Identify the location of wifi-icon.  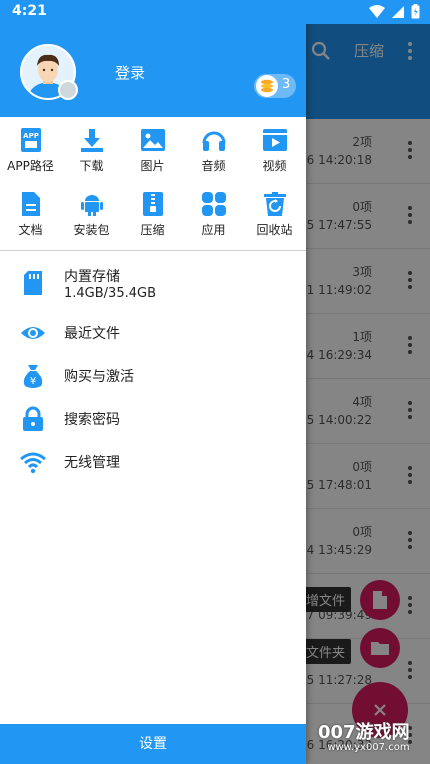
(33, 462).